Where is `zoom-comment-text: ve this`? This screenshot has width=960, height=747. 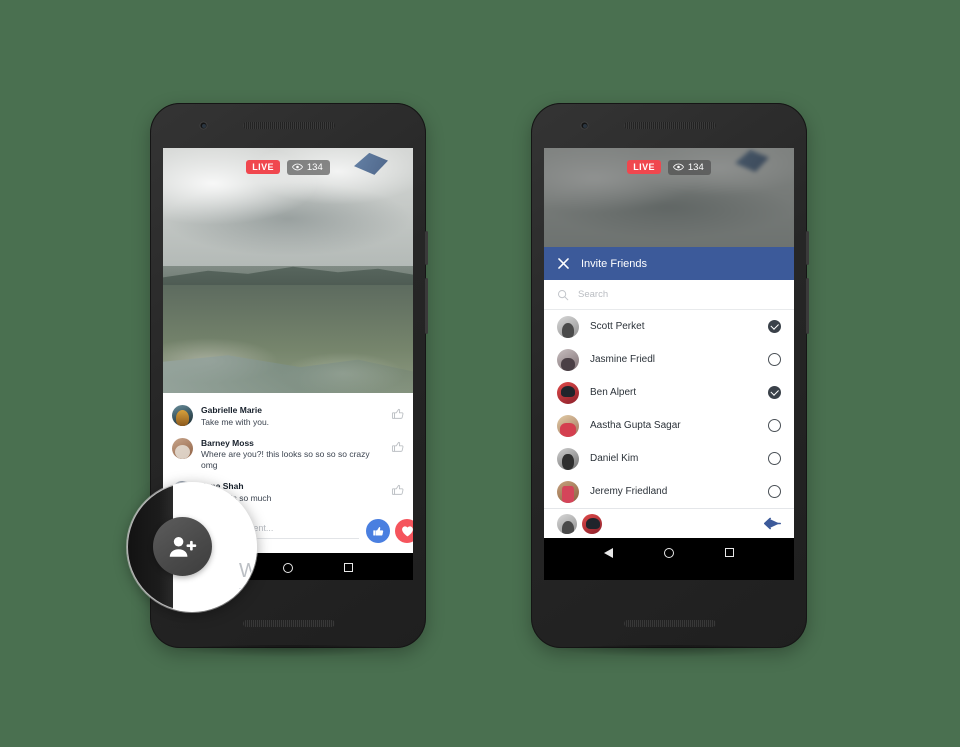
zoom-comment-text: ve this is located at coordinates (256, 530).